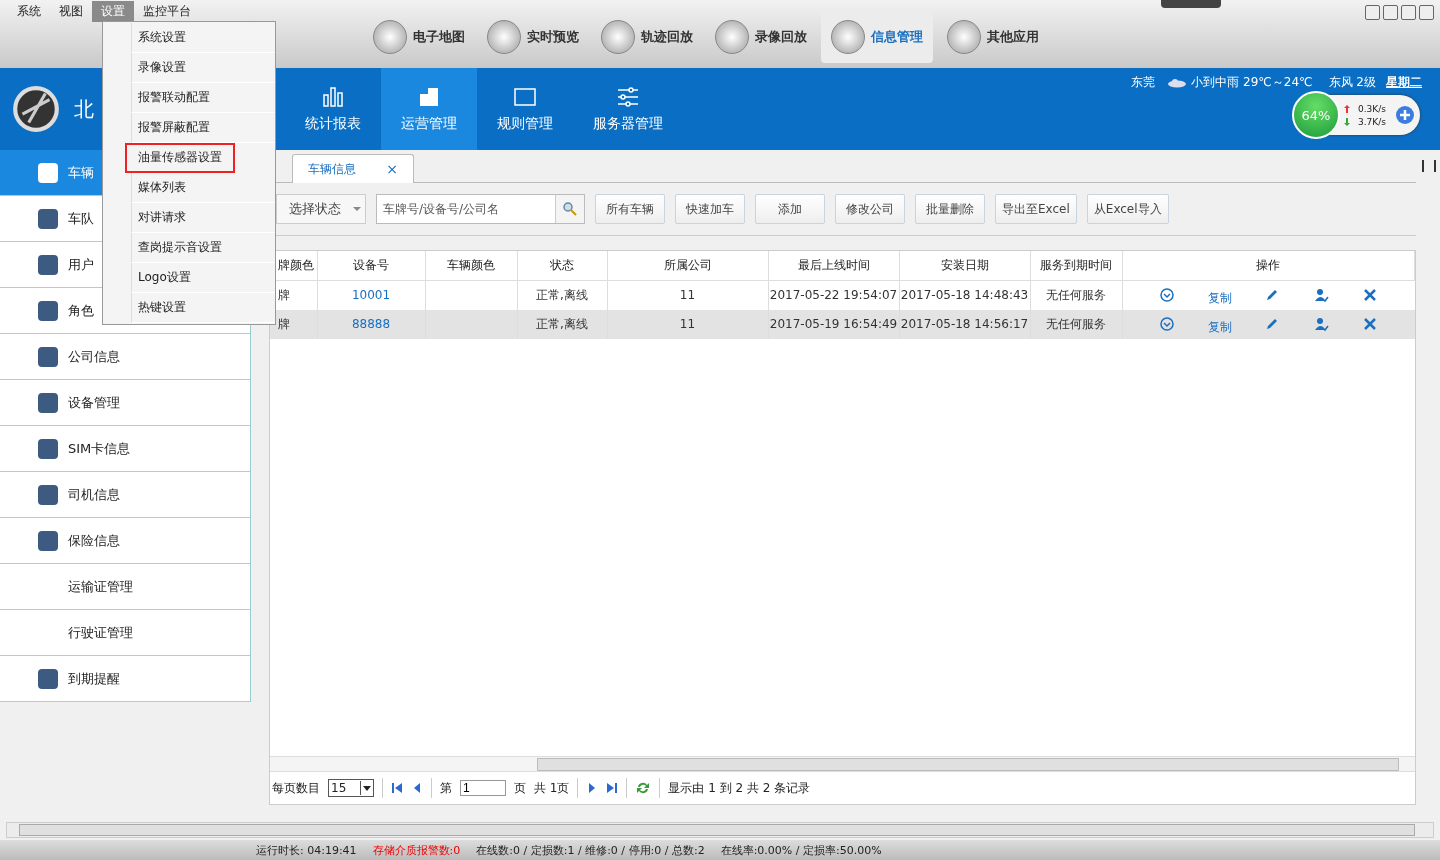  Describe the element at coordinates (371, 295) in the screenshot. I see `table-cell: 10001` at that location.